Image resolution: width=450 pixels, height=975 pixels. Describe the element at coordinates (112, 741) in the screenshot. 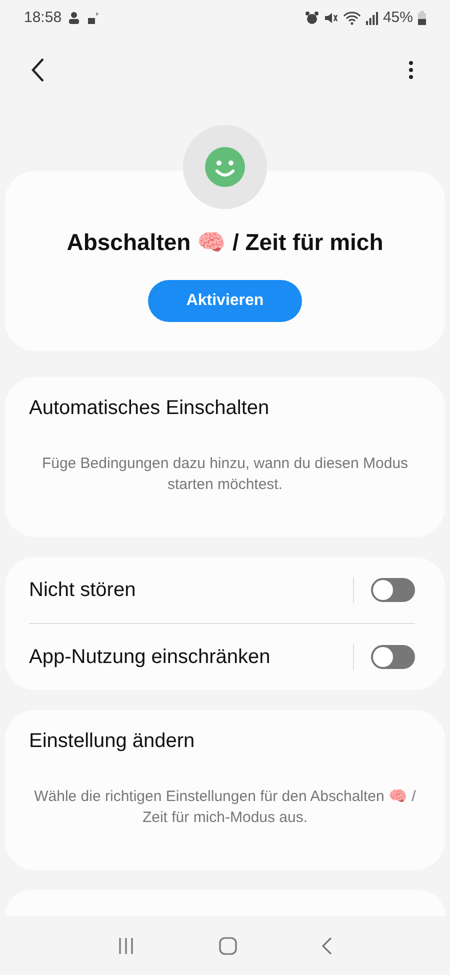

I see `settings-title: Einstellung ändern` at that location.